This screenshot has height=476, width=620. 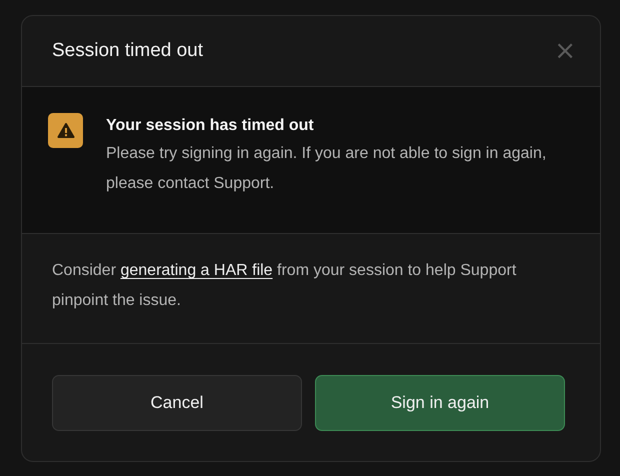 I want to click on warning-icon, so click(x=65, y=130).